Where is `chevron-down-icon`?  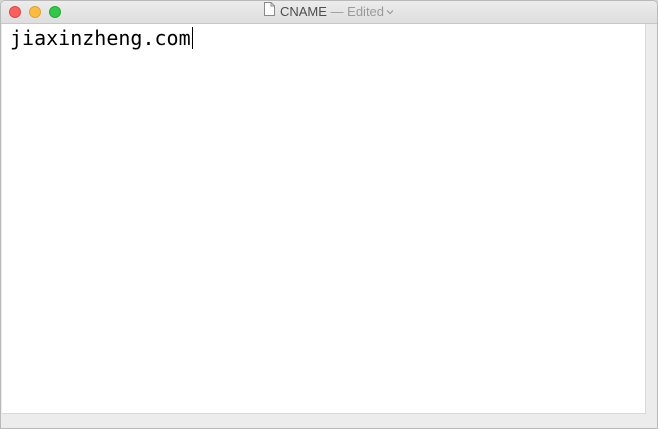
chevron-down-icon is located at coordinates (390, 11).